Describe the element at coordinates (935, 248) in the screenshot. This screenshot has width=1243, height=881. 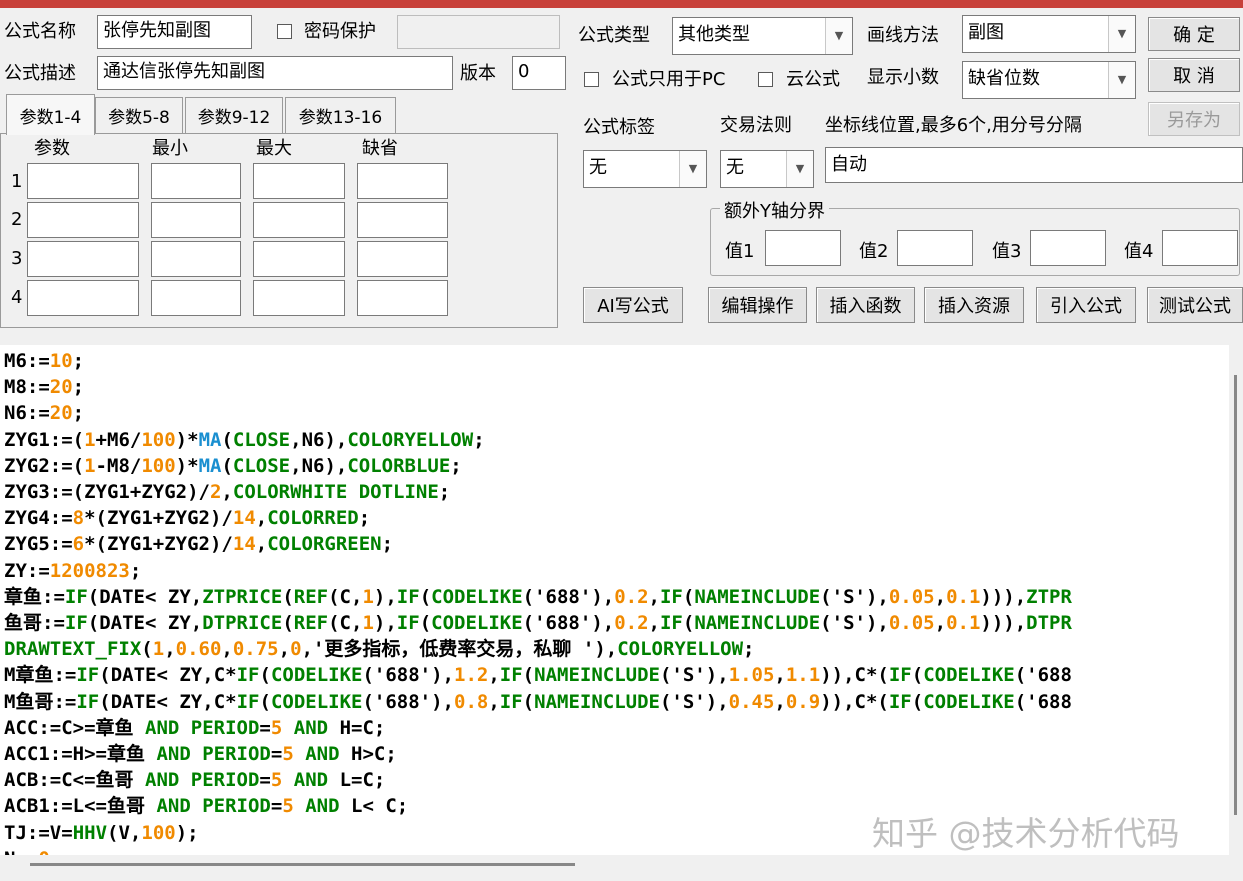
I see `value2-input` at that location.